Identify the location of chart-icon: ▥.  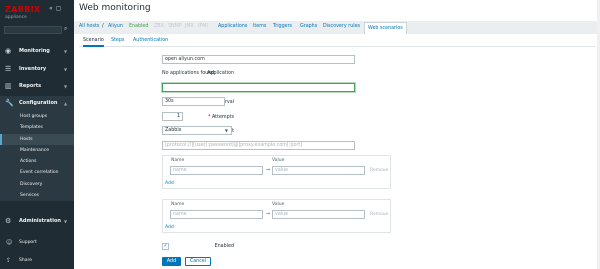
(8, 86).